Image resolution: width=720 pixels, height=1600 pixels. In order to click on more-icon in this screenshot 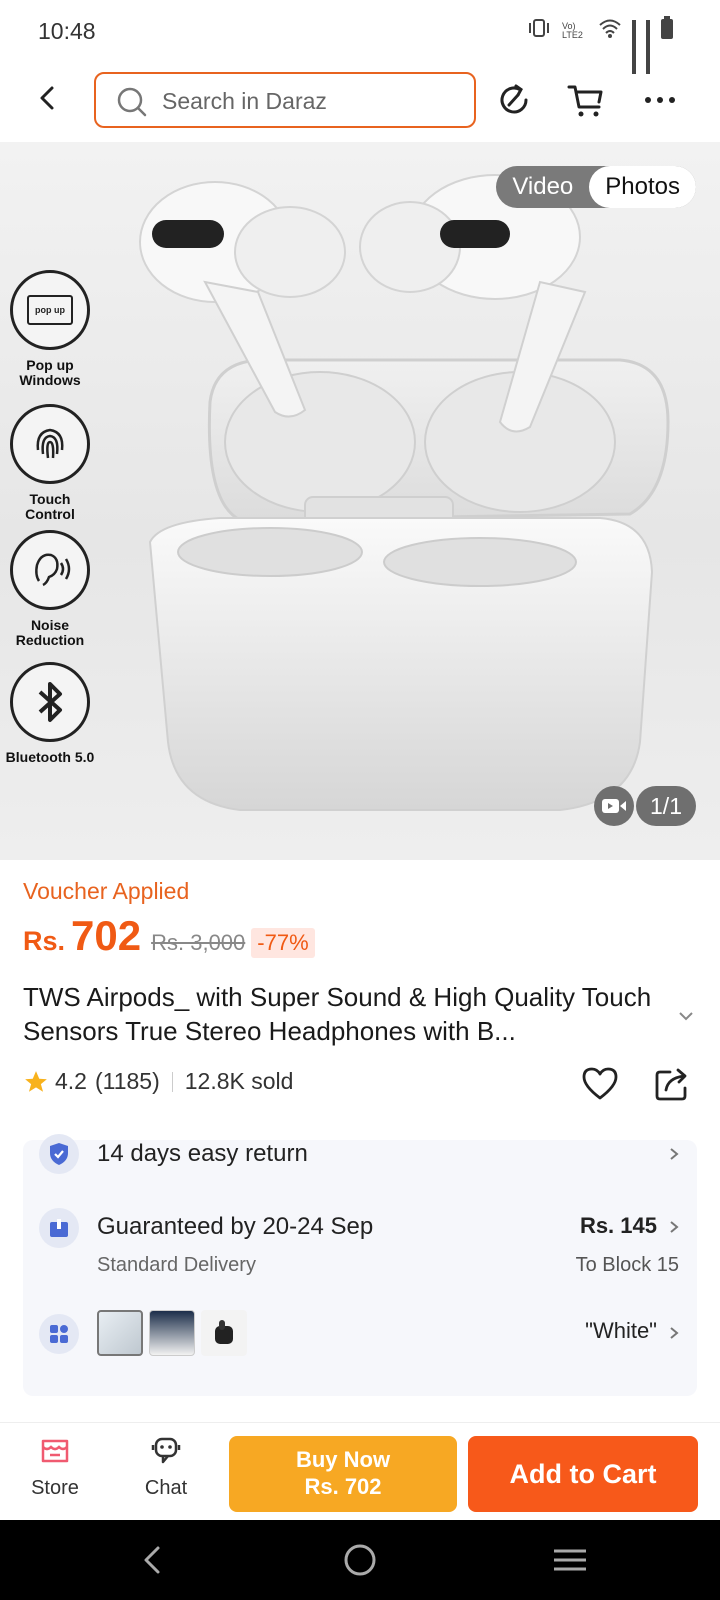, I will do `click(660, 100)`.